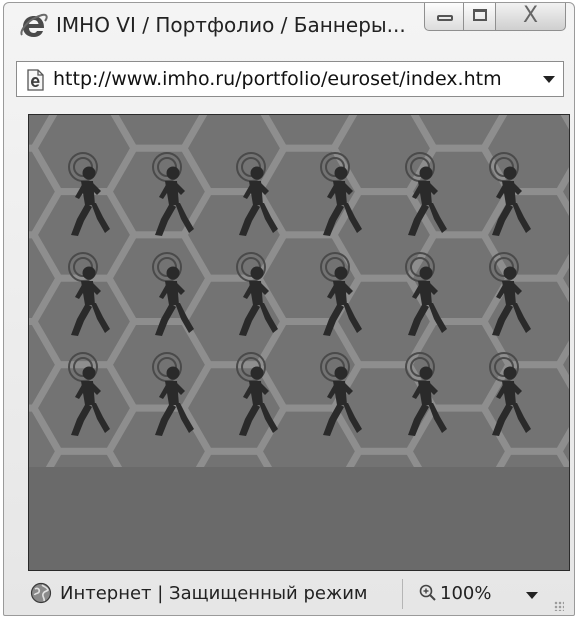 The height and width of the screenshot is (619, 579). I want to click on address-dropdown-icon, so click(549, 79).